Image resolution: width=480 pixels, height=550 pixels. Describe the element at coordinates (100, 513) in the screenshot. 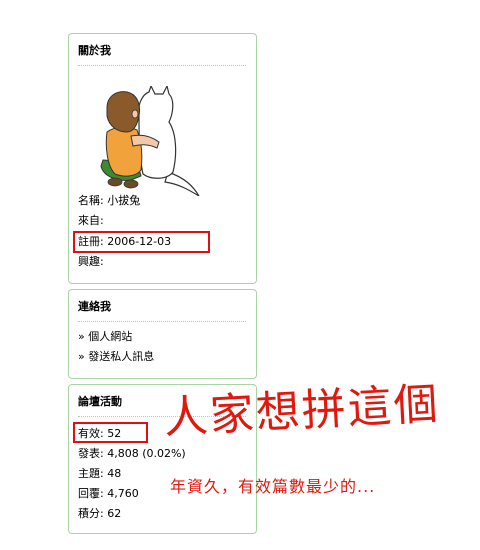

I see `points-count: 積分: 62` at that location.